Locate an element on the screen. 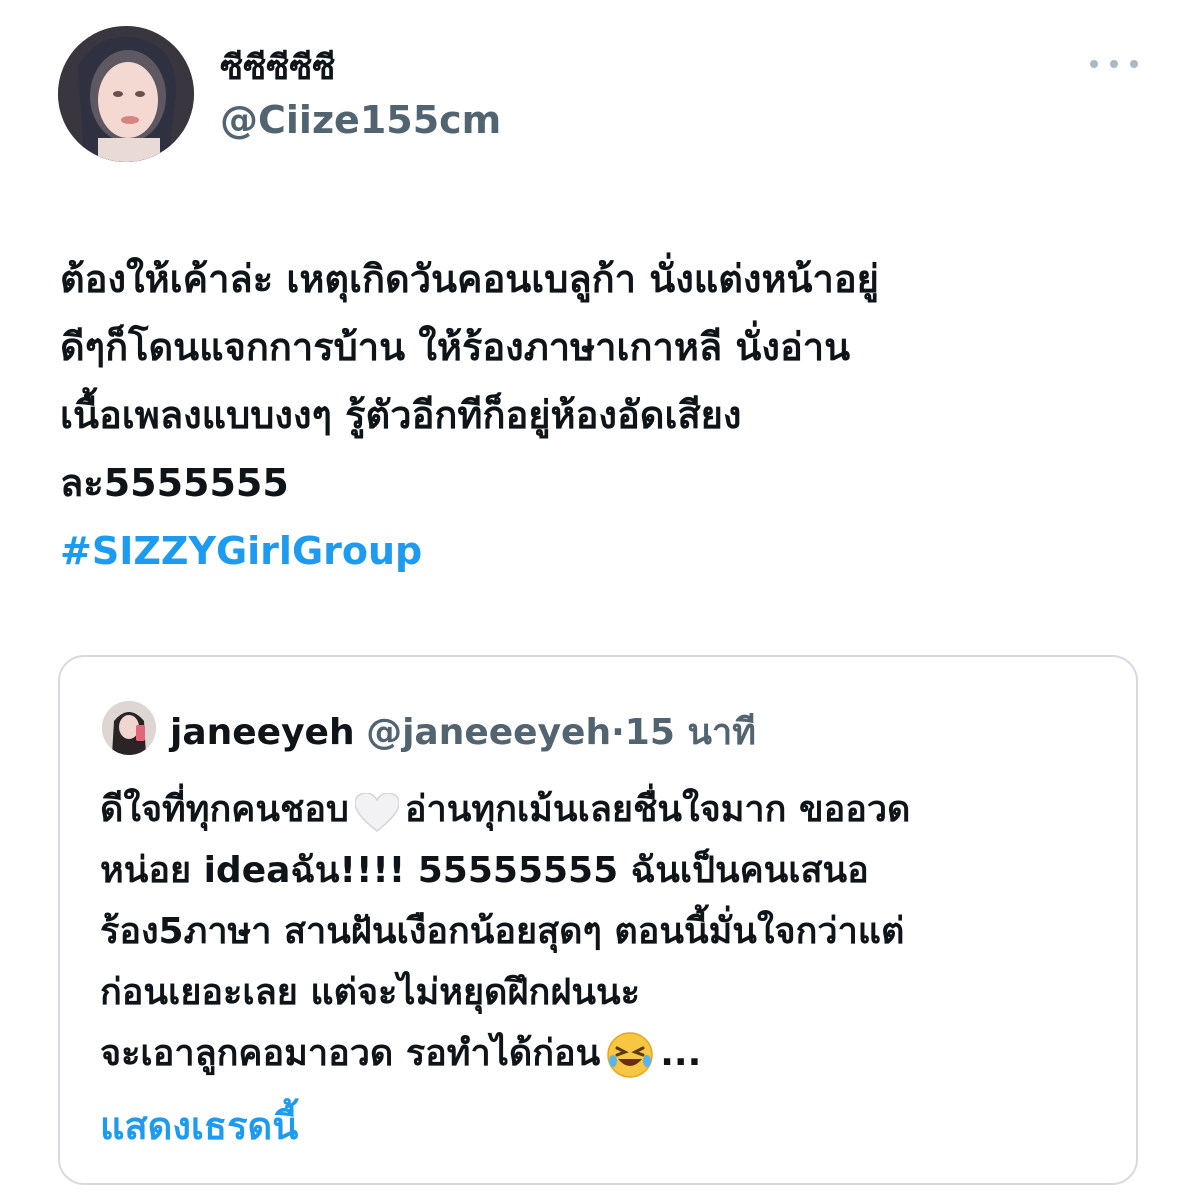 The width and height of the screenshot is (1198, 1200). quoted-line: หน่อย ideaฉัน!!!! 55555555 ฉันเป็นคนเสนอ is located at coordinates (484, 870).